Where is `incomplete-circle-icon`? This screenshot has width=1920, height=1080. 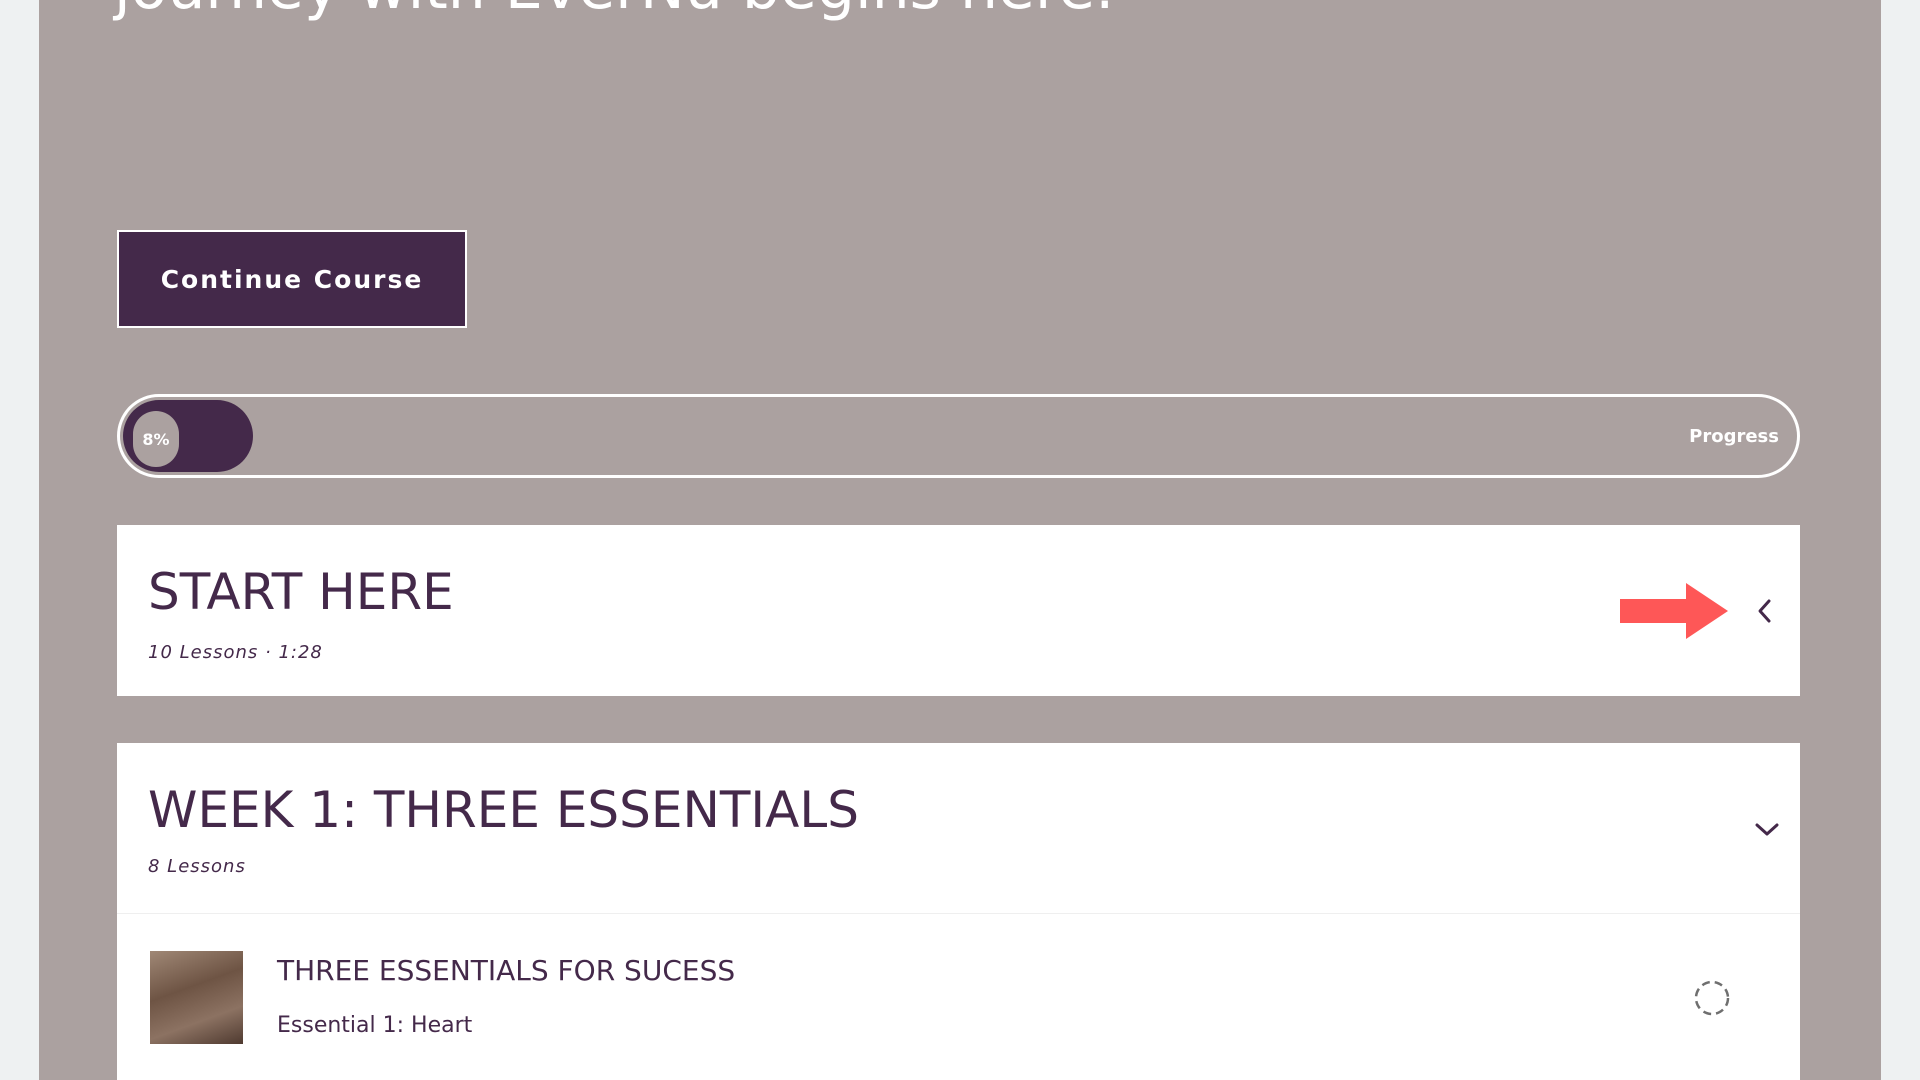
incomplete-circle-icon is located at coordinates (1712, 998).